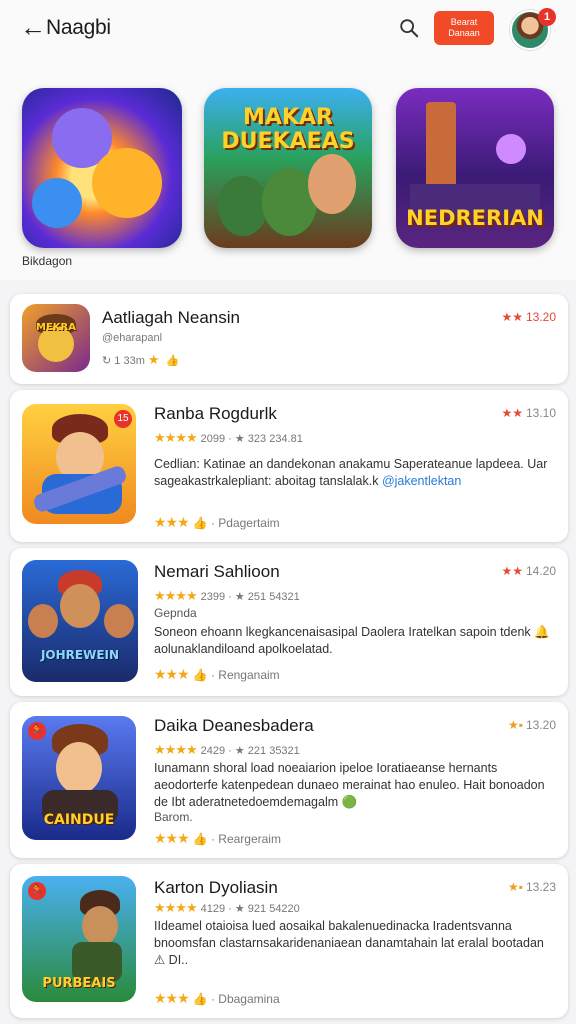 Image resolution: width=576 pixels, height=1024 pixels. What do you see at coordinates (227, 595) in the screenshot?
I see `app-meta: ★★★★ 2399 · ★ 251 54321` at bounding box center [227, 595].